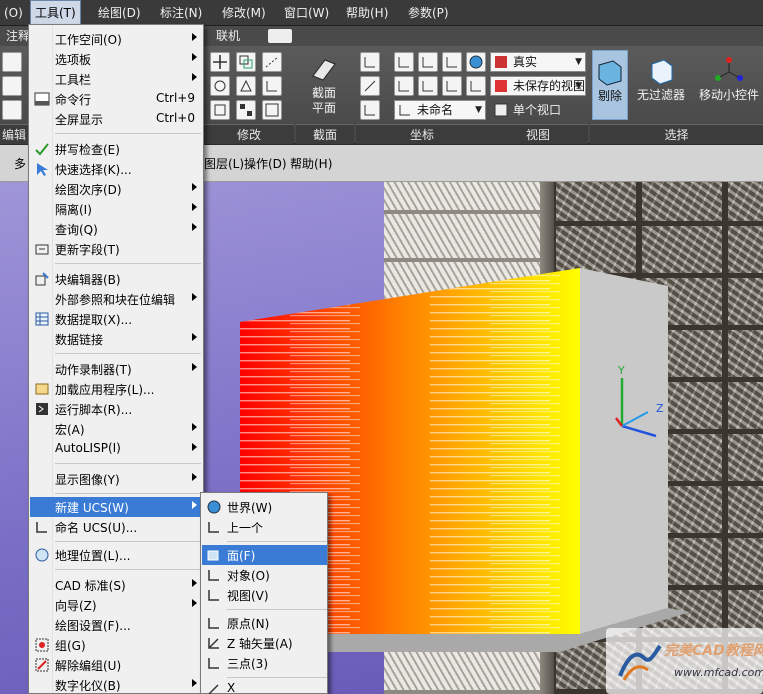  What do you see at coordinates (116, 59) in the screenshot?
I see `menu-item-palettes: 选项板` at bounding box center [116, 59].